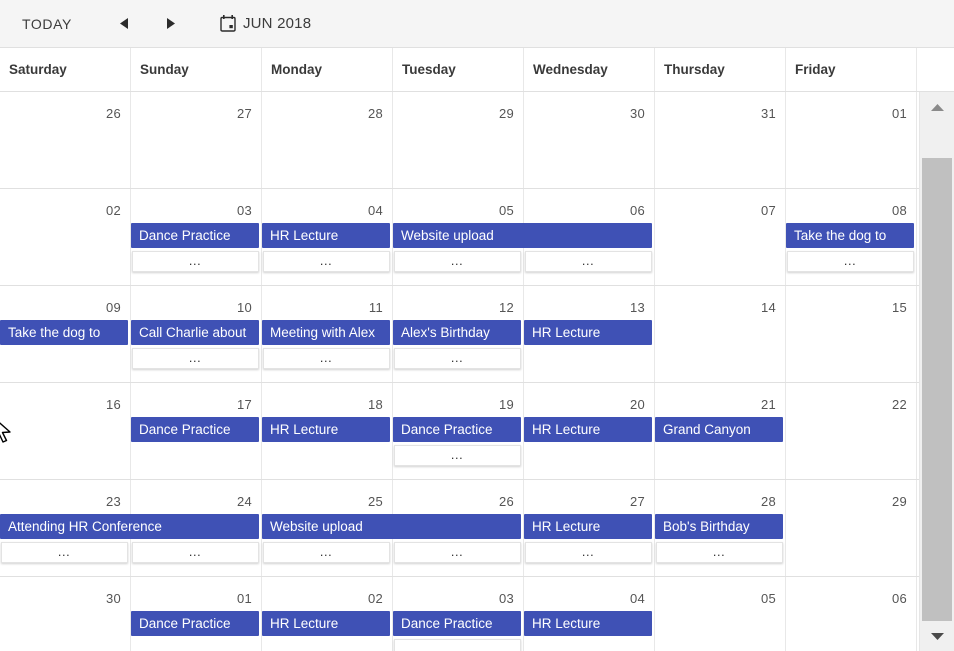 The height and width of the screenshot is (651, 954). Describe the element at coordinates (637, 404) in the screenshot. I see `day-number: 20` at that location.